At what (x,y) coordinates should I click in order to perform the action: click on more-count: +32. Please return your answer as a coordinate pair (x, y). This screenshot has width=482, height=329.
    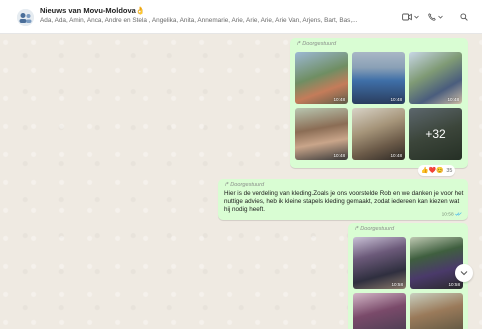
    Looking at the image, I should click on (435, 134).